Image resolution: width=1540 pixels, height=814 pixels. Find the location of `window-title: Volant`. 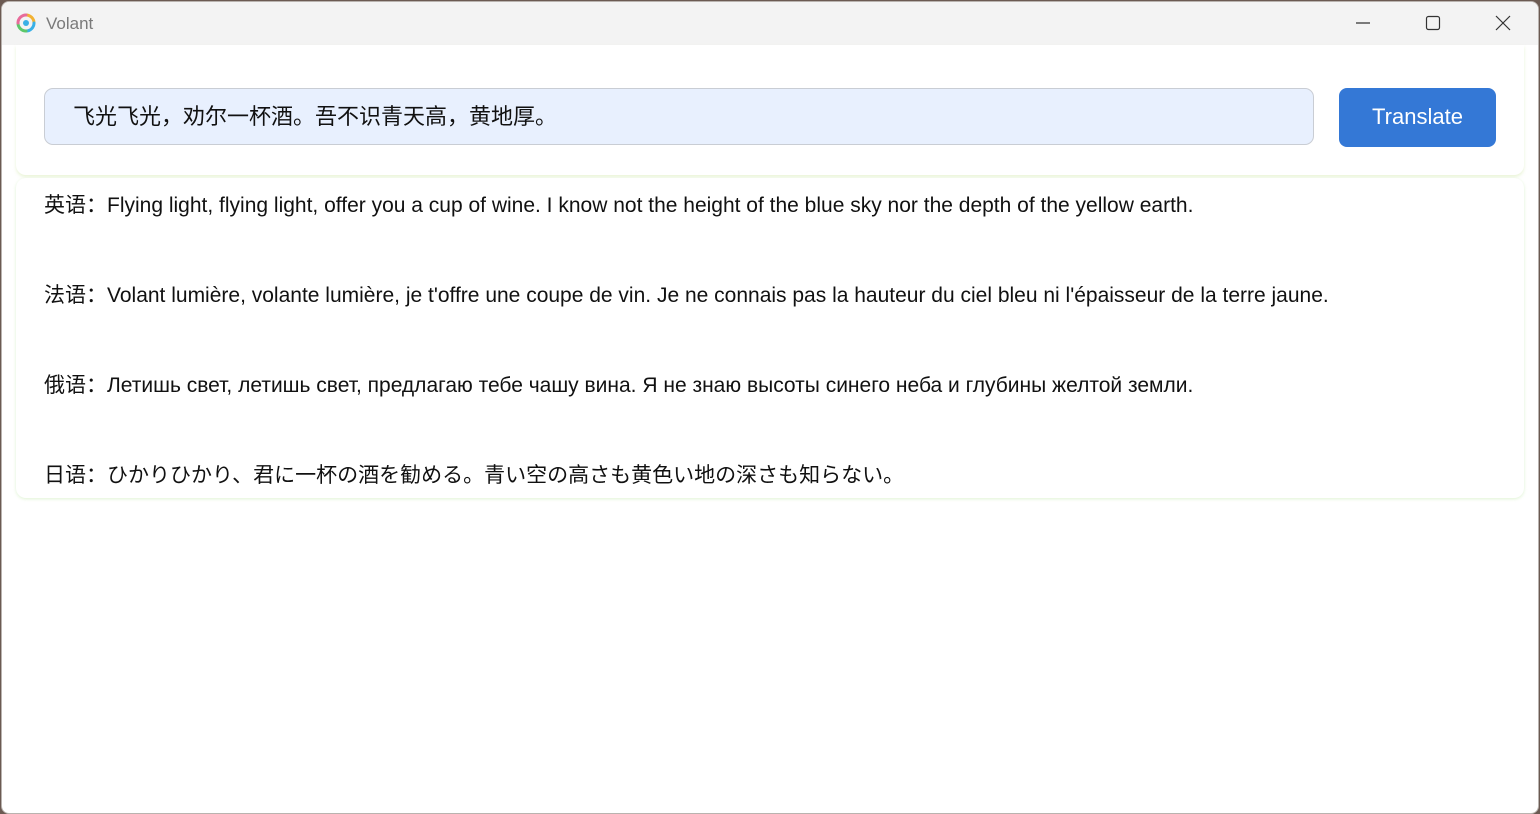

window-title: Volant is located at coordinates (70, 23).